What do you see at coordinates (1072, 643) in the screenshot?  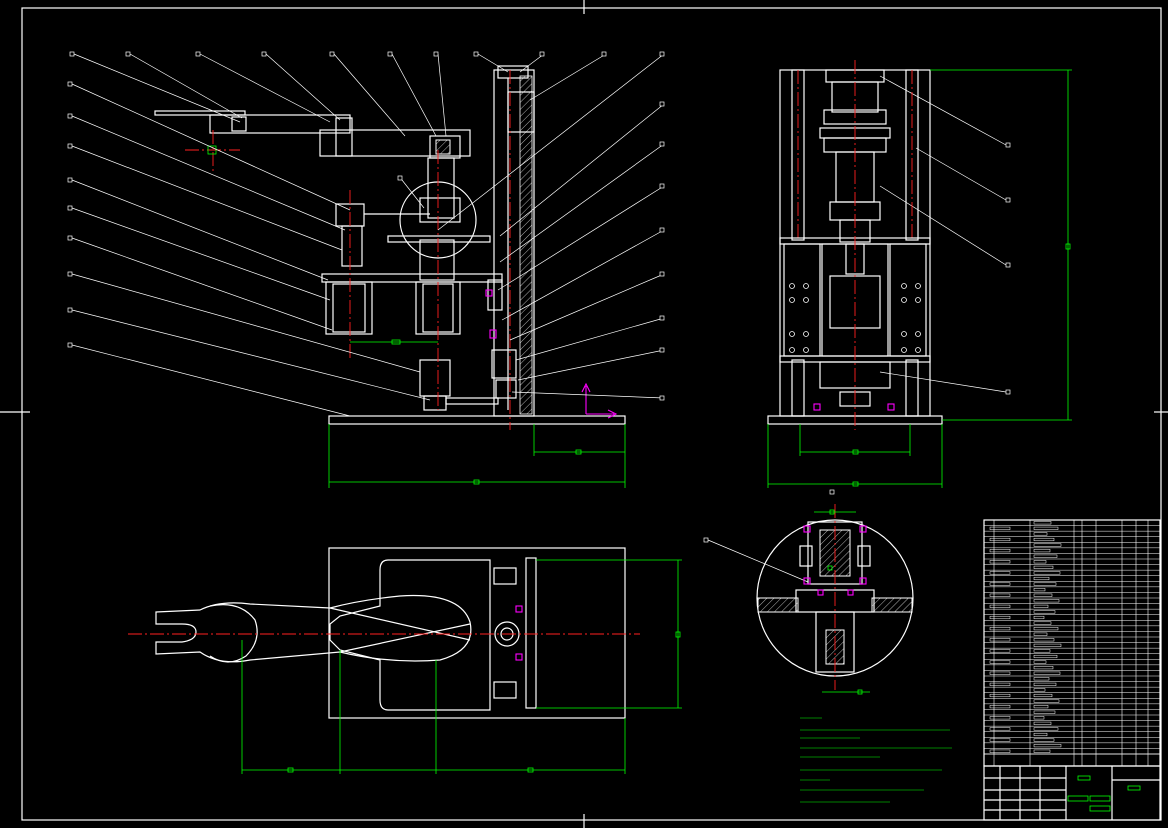 I see `parts-list` at bounding box center [1072, 643].